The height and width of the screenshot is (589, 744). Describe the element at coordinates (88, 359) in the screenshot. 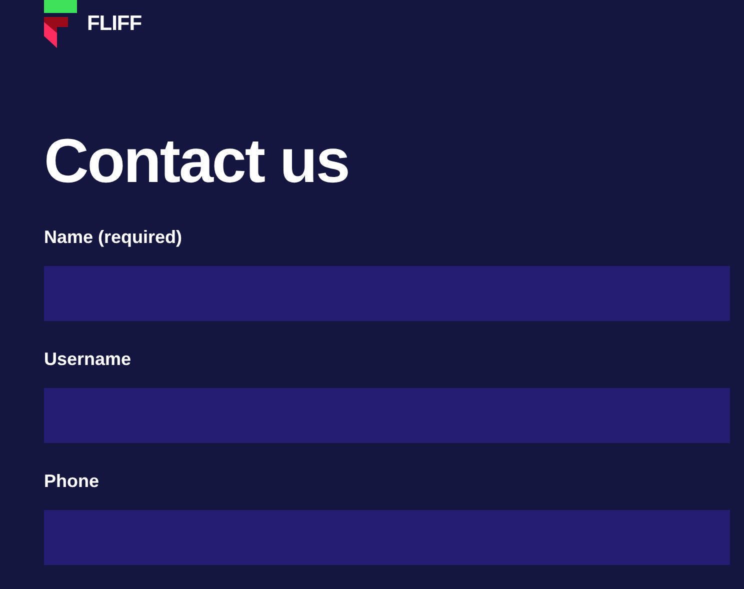

I see `field-label: Username` at that location.